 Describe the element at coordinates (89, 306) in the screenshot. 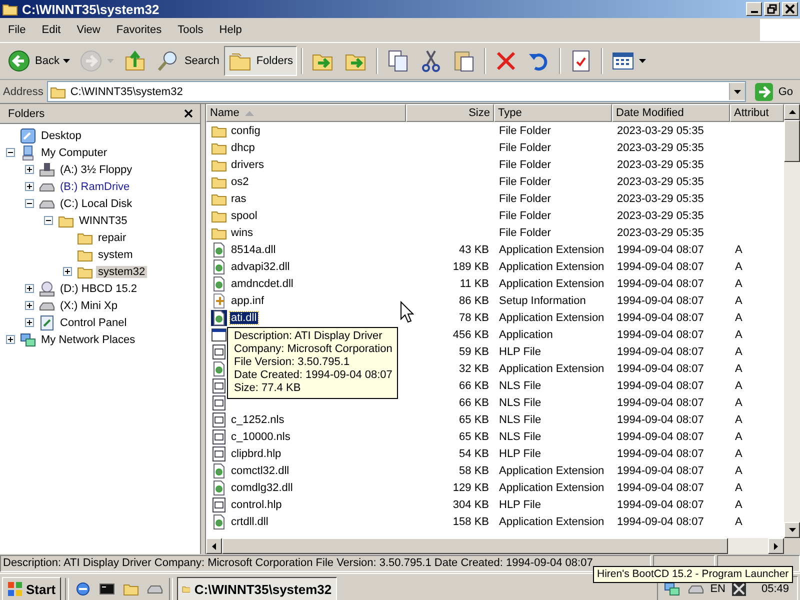

I see `tree-item: (X:) Mini Xp` at that location.